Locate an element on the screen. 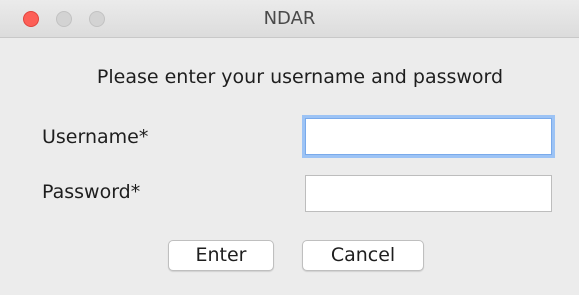 This screenshot has height=295, width=579. username-input is located at coordinates (428, 136).